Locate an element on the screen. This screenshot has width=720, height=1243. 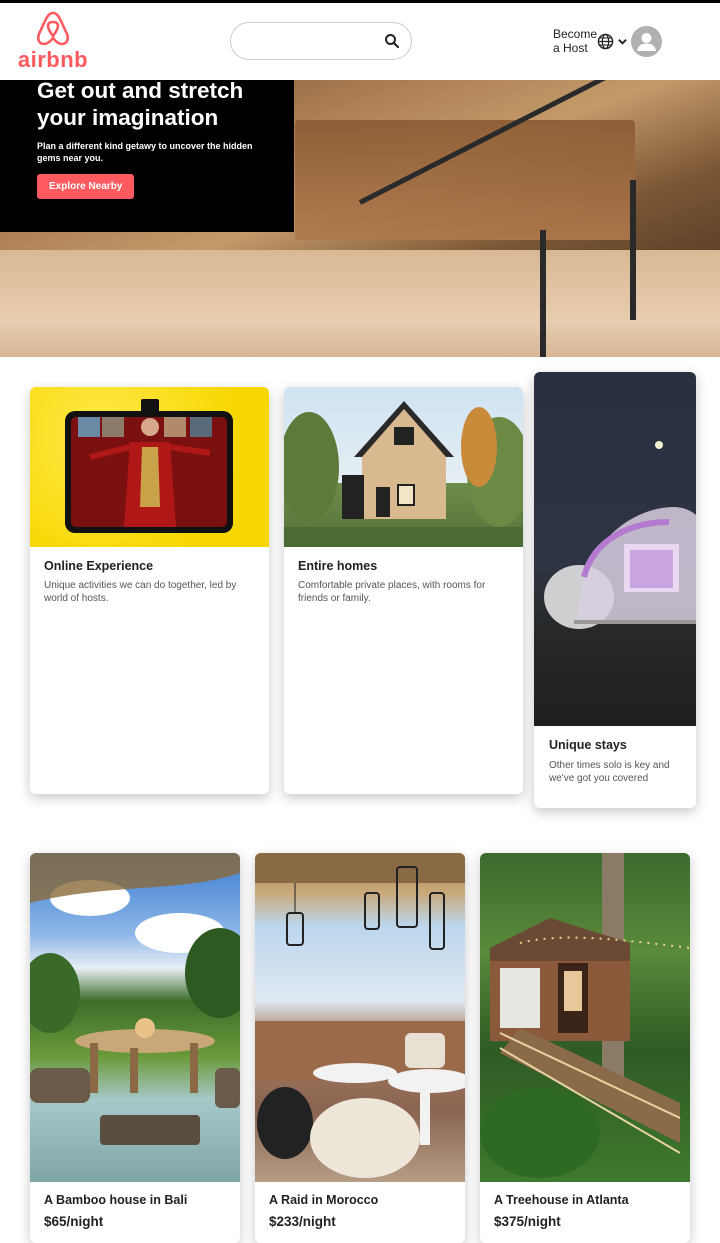
category-title: Entire homes is located at coordinates (338, 566).